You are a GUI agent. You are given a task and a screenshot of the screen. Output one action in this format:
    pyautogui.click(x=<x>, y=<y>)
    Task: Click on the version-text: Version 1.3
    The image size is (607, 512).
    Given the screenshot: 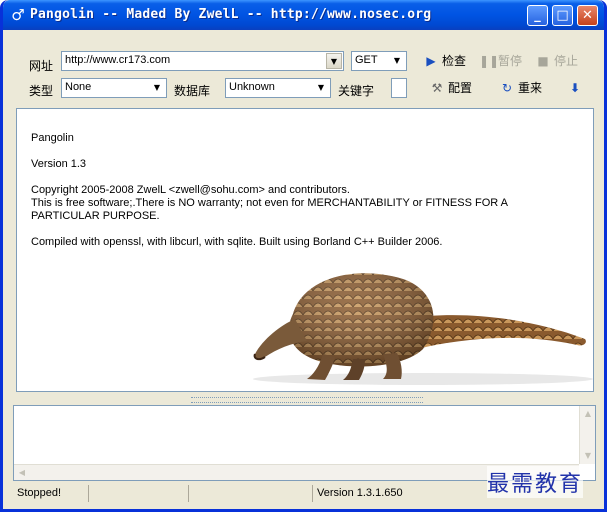 What is the action you would take?
    pyautogui.click(x=59, y=164)
    